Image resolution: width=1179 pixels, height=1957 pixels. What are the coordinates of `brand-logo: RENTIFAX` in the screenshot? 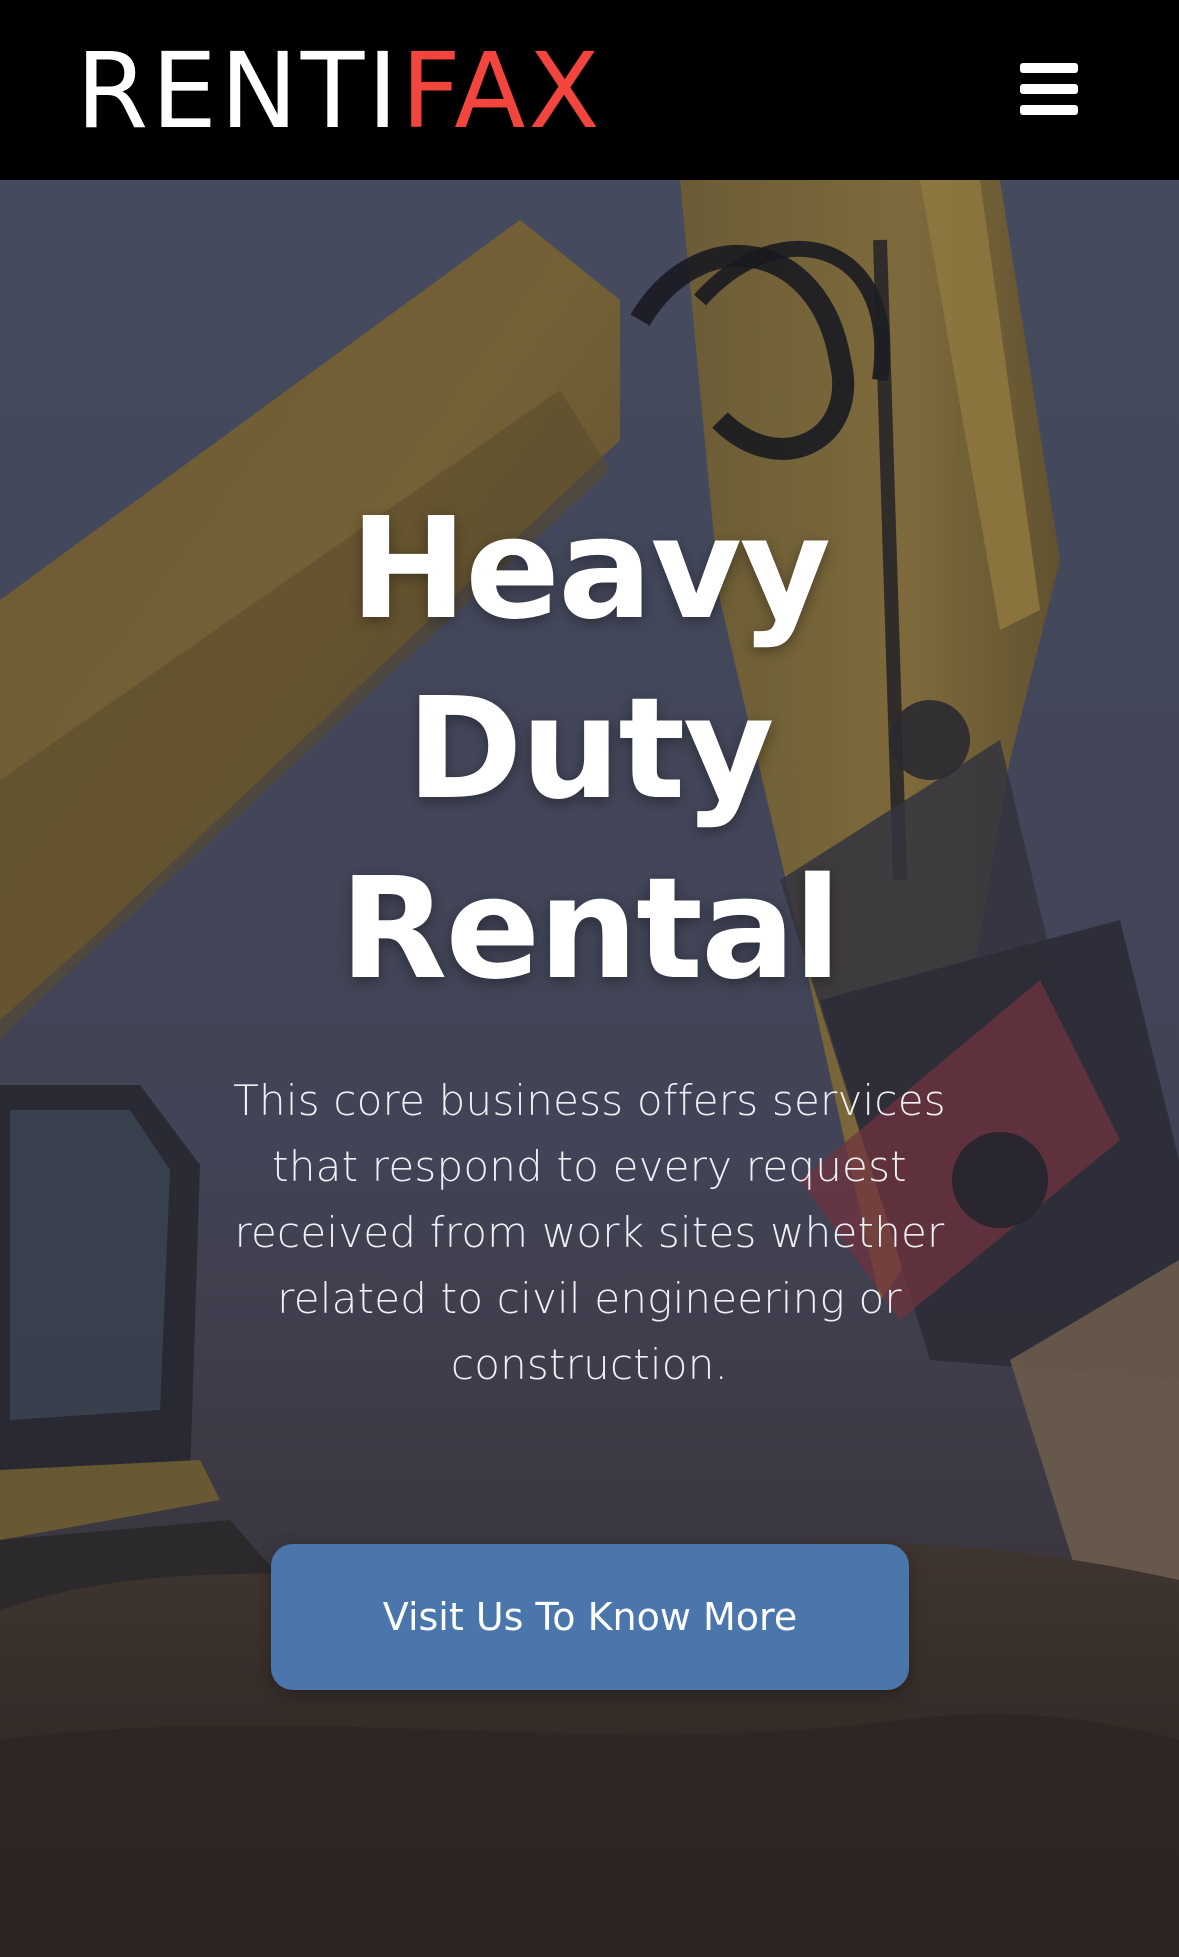 It's located at (339, 91).